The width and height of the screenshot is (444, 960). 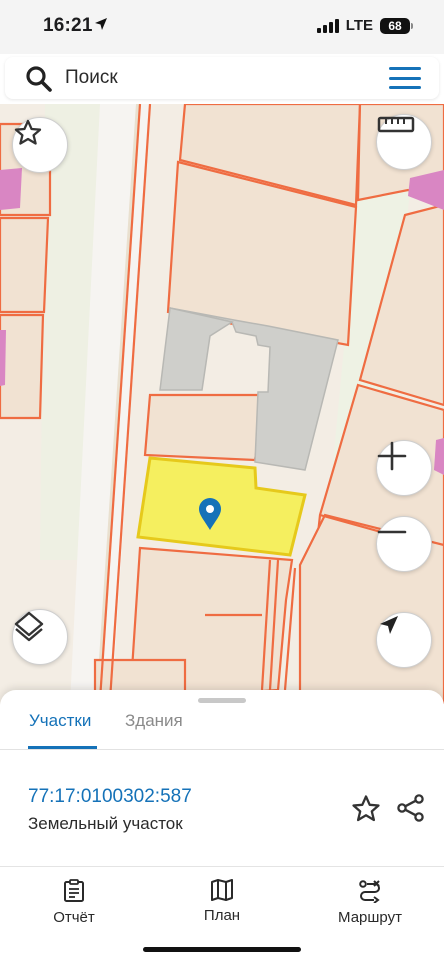 I want to click on zoom-in-button, so click(x=404, y=468).